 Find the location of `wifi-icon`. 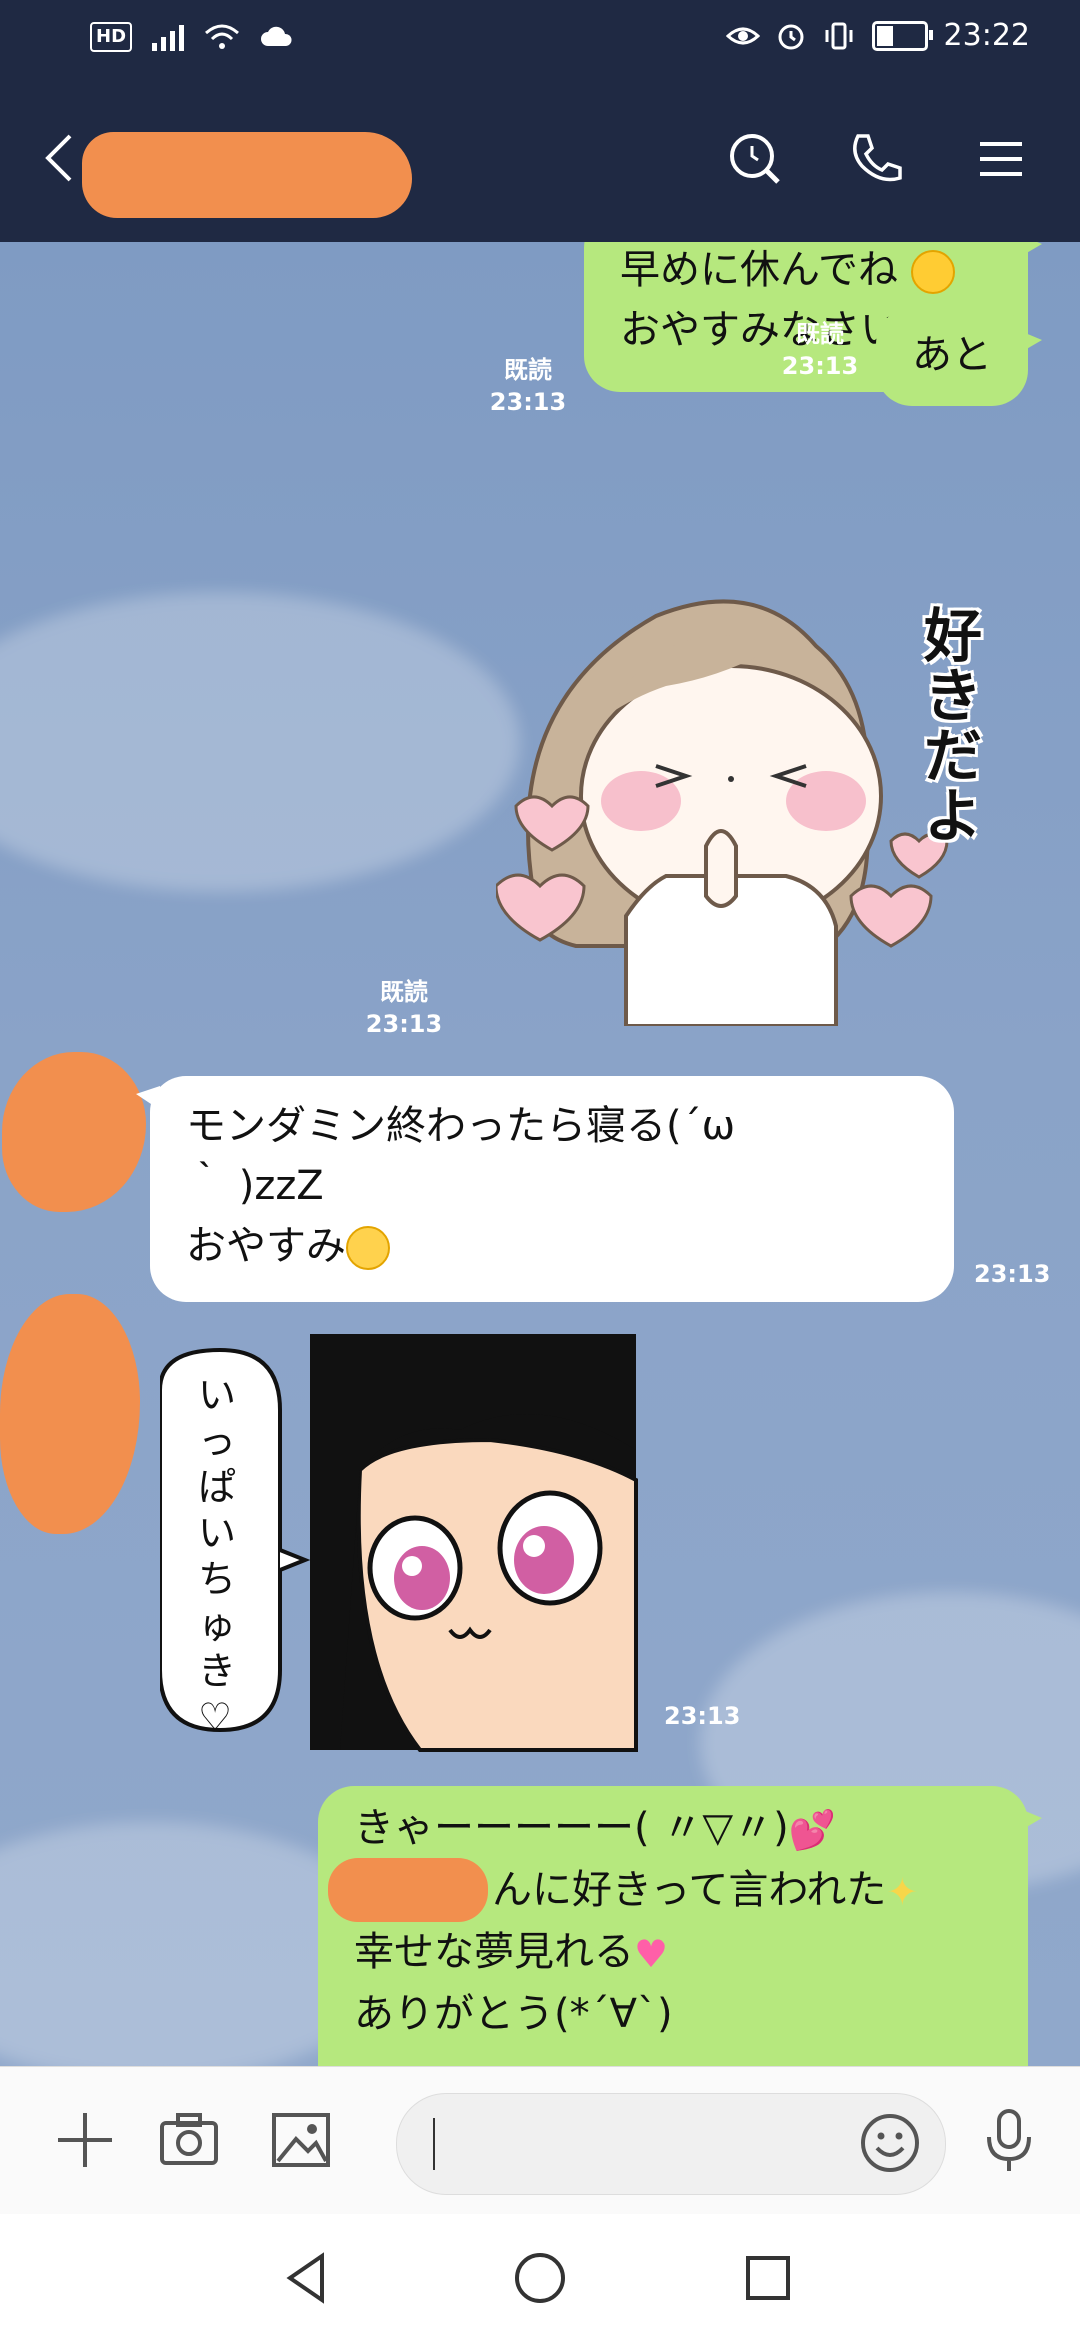

wifi-icon is located at coordinates (222, 36).